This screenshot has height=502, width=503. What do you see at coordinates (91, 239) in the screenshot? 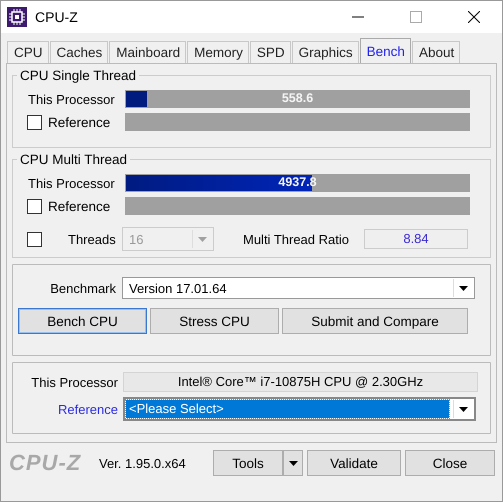
I see `threads-label: Threads` at bounding box center [91, 239].